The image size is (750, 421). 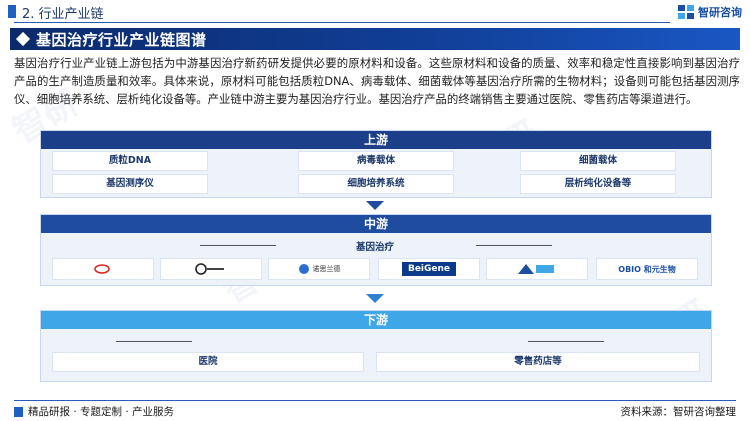 I want to click on upstream-item: 质粒DNA, so click(x=130, y=161).